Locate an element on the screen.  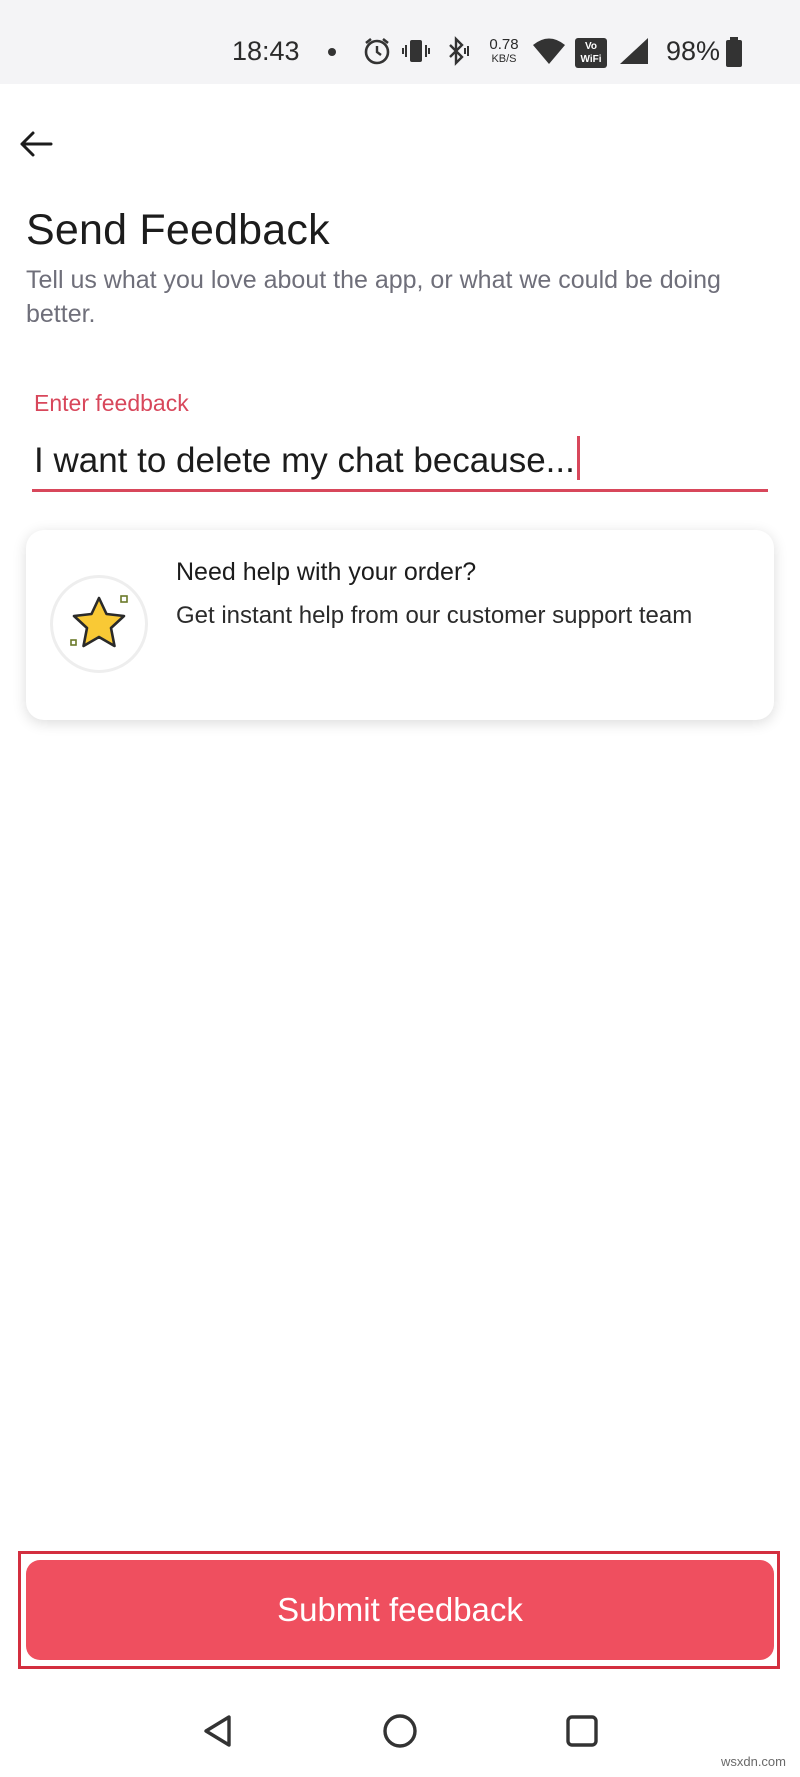
submit-feedback-button: Submit feedback is located at coordinates (400, 1610).